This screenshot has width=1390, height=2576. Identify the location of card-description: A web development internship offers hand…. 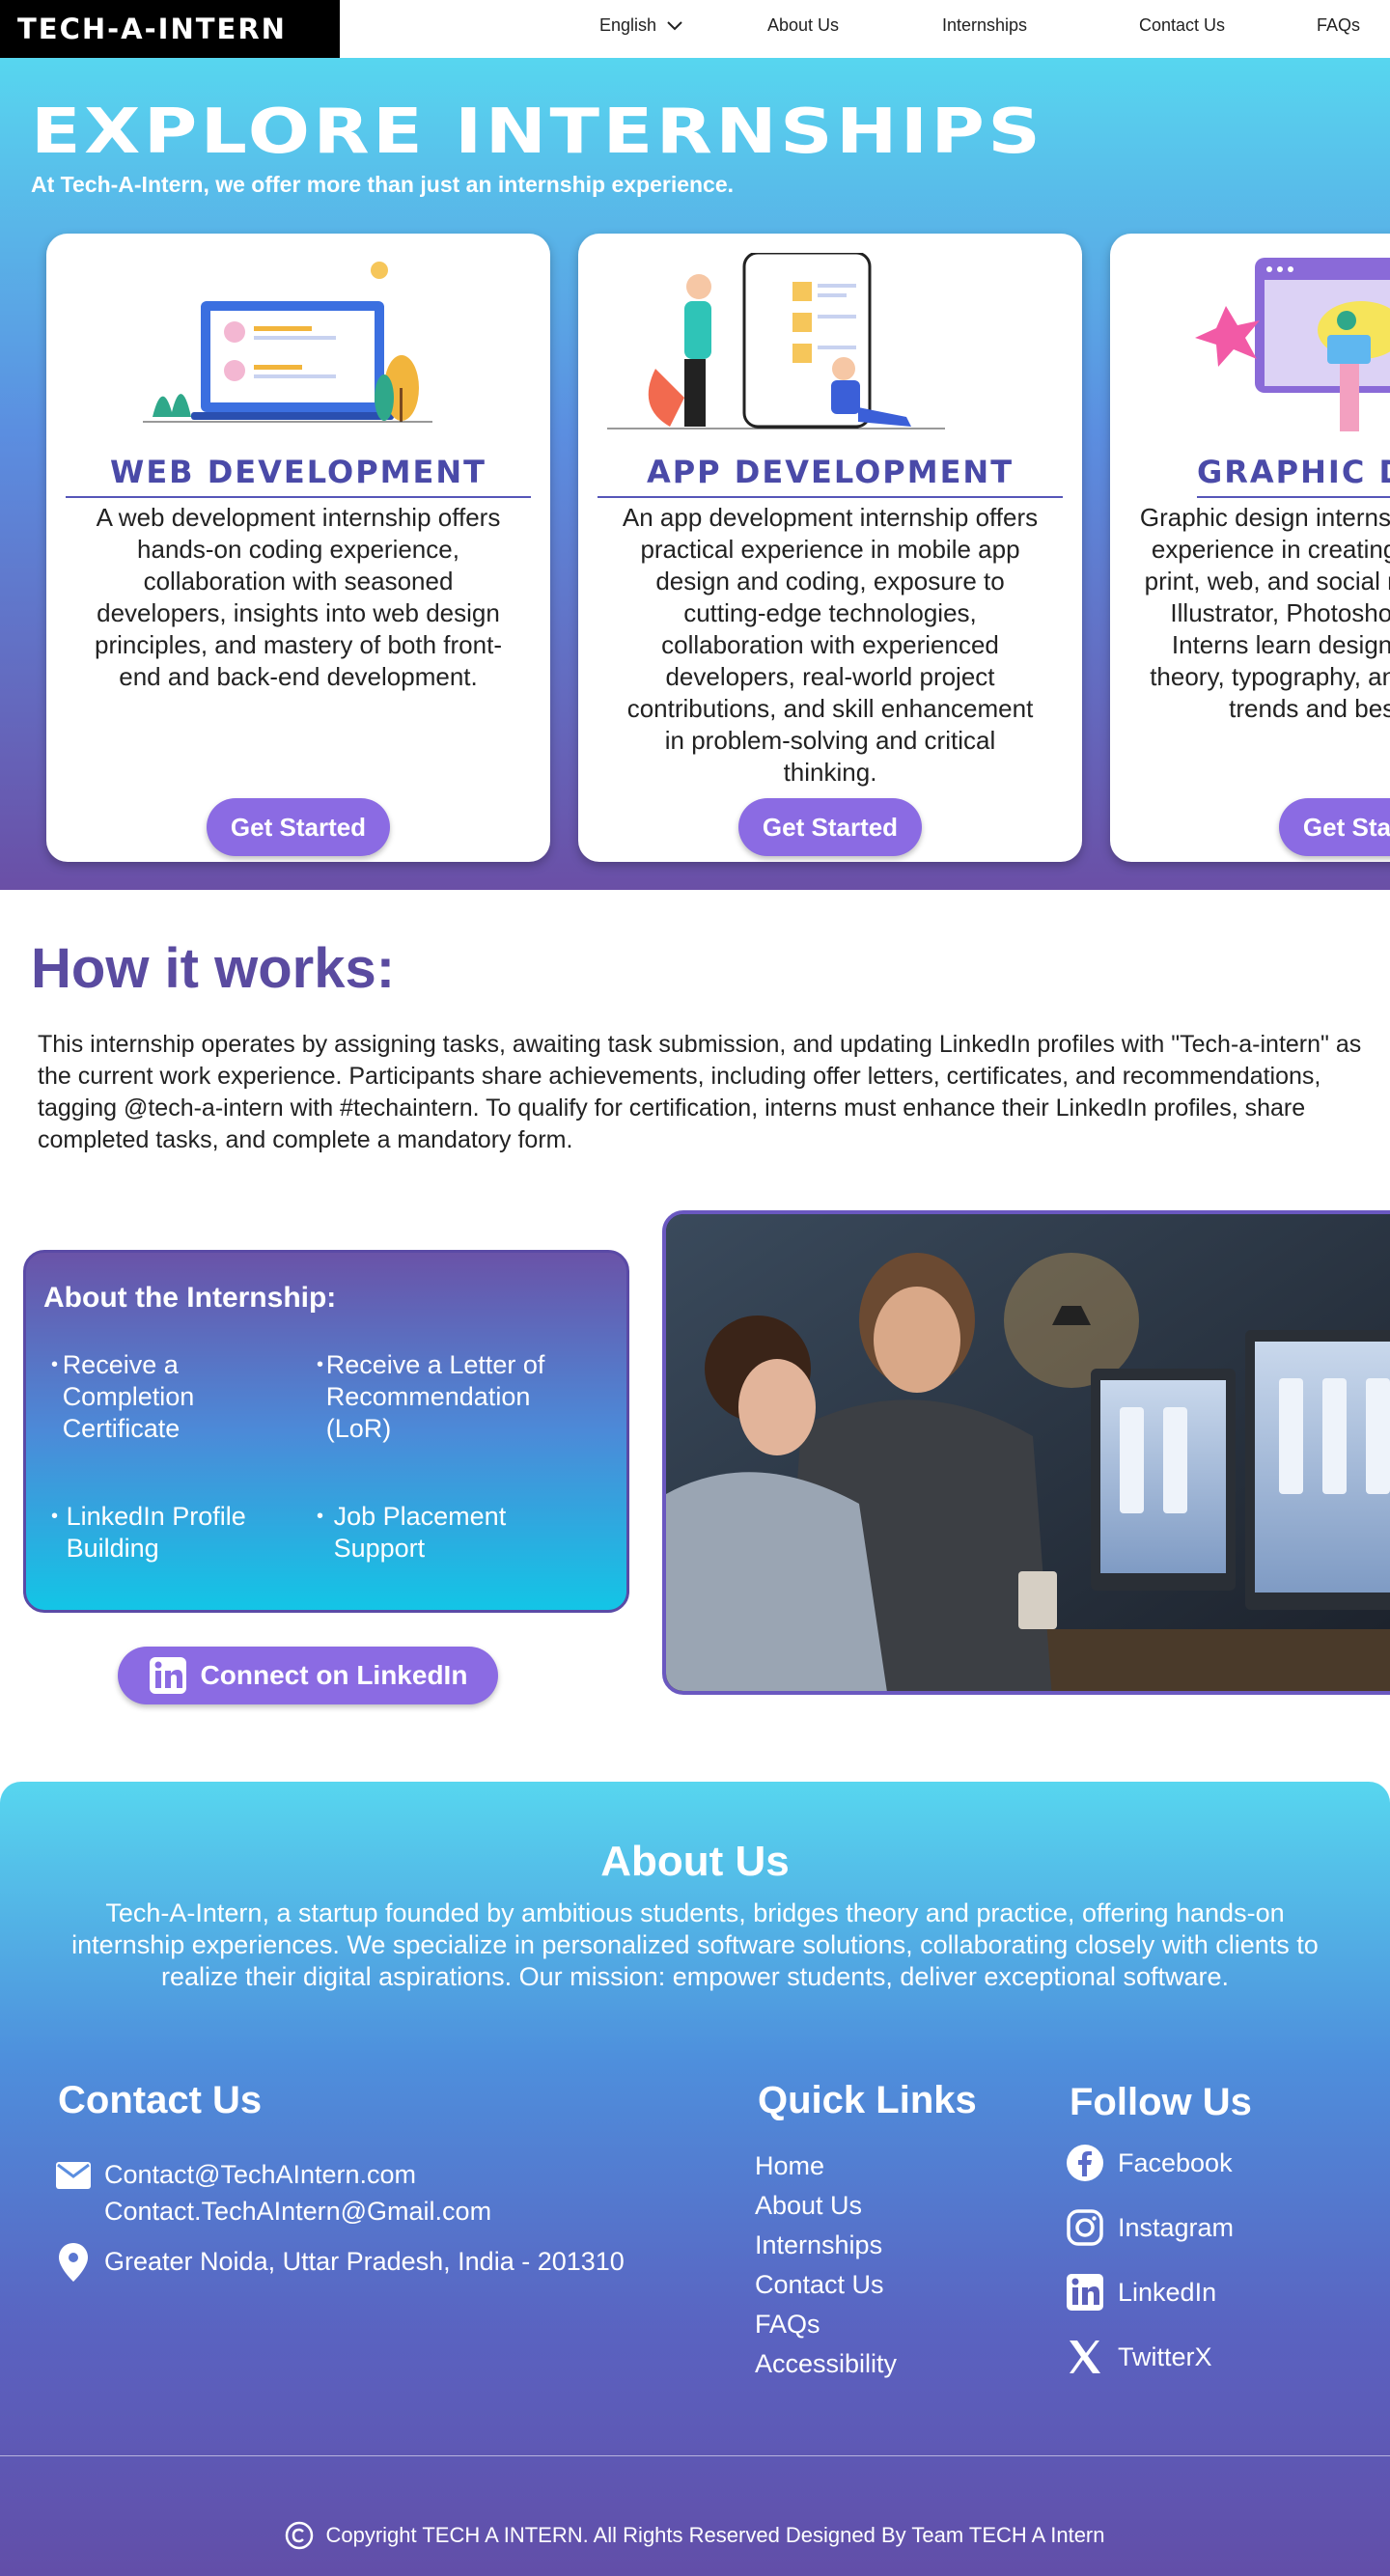
(298, 597).